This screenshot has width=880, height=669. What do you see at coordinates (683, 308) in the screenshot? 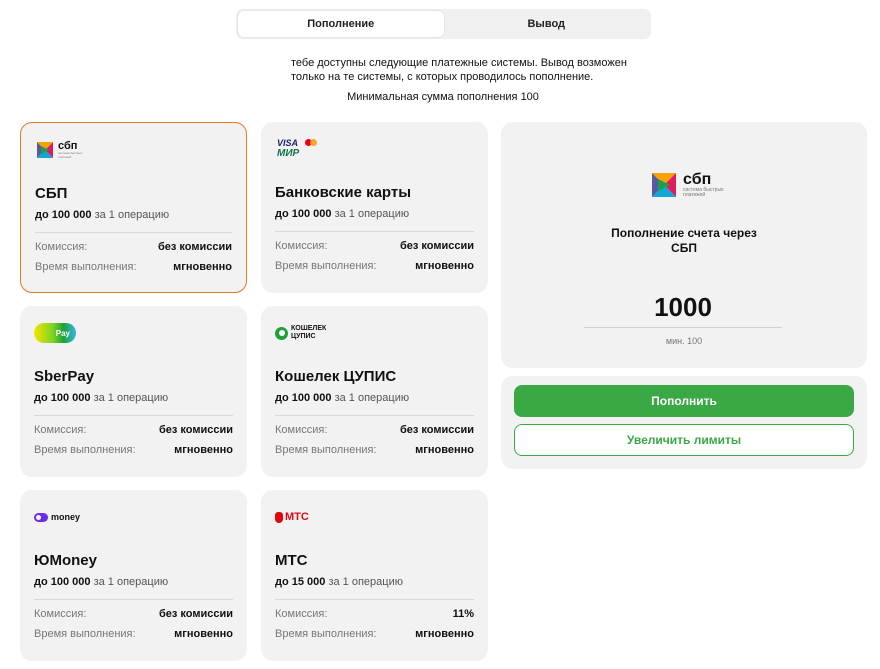
I see `amount-input` at bounding box center [683, 308].